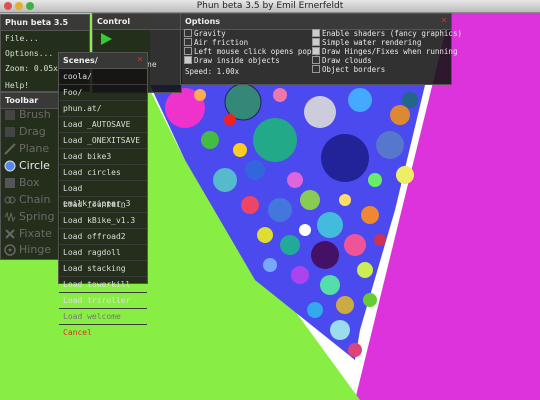 The height and width of the screenshot is (400, 540). I want to click on scene-load-kbike: Load kBike_v1.3, so click(103, 221).